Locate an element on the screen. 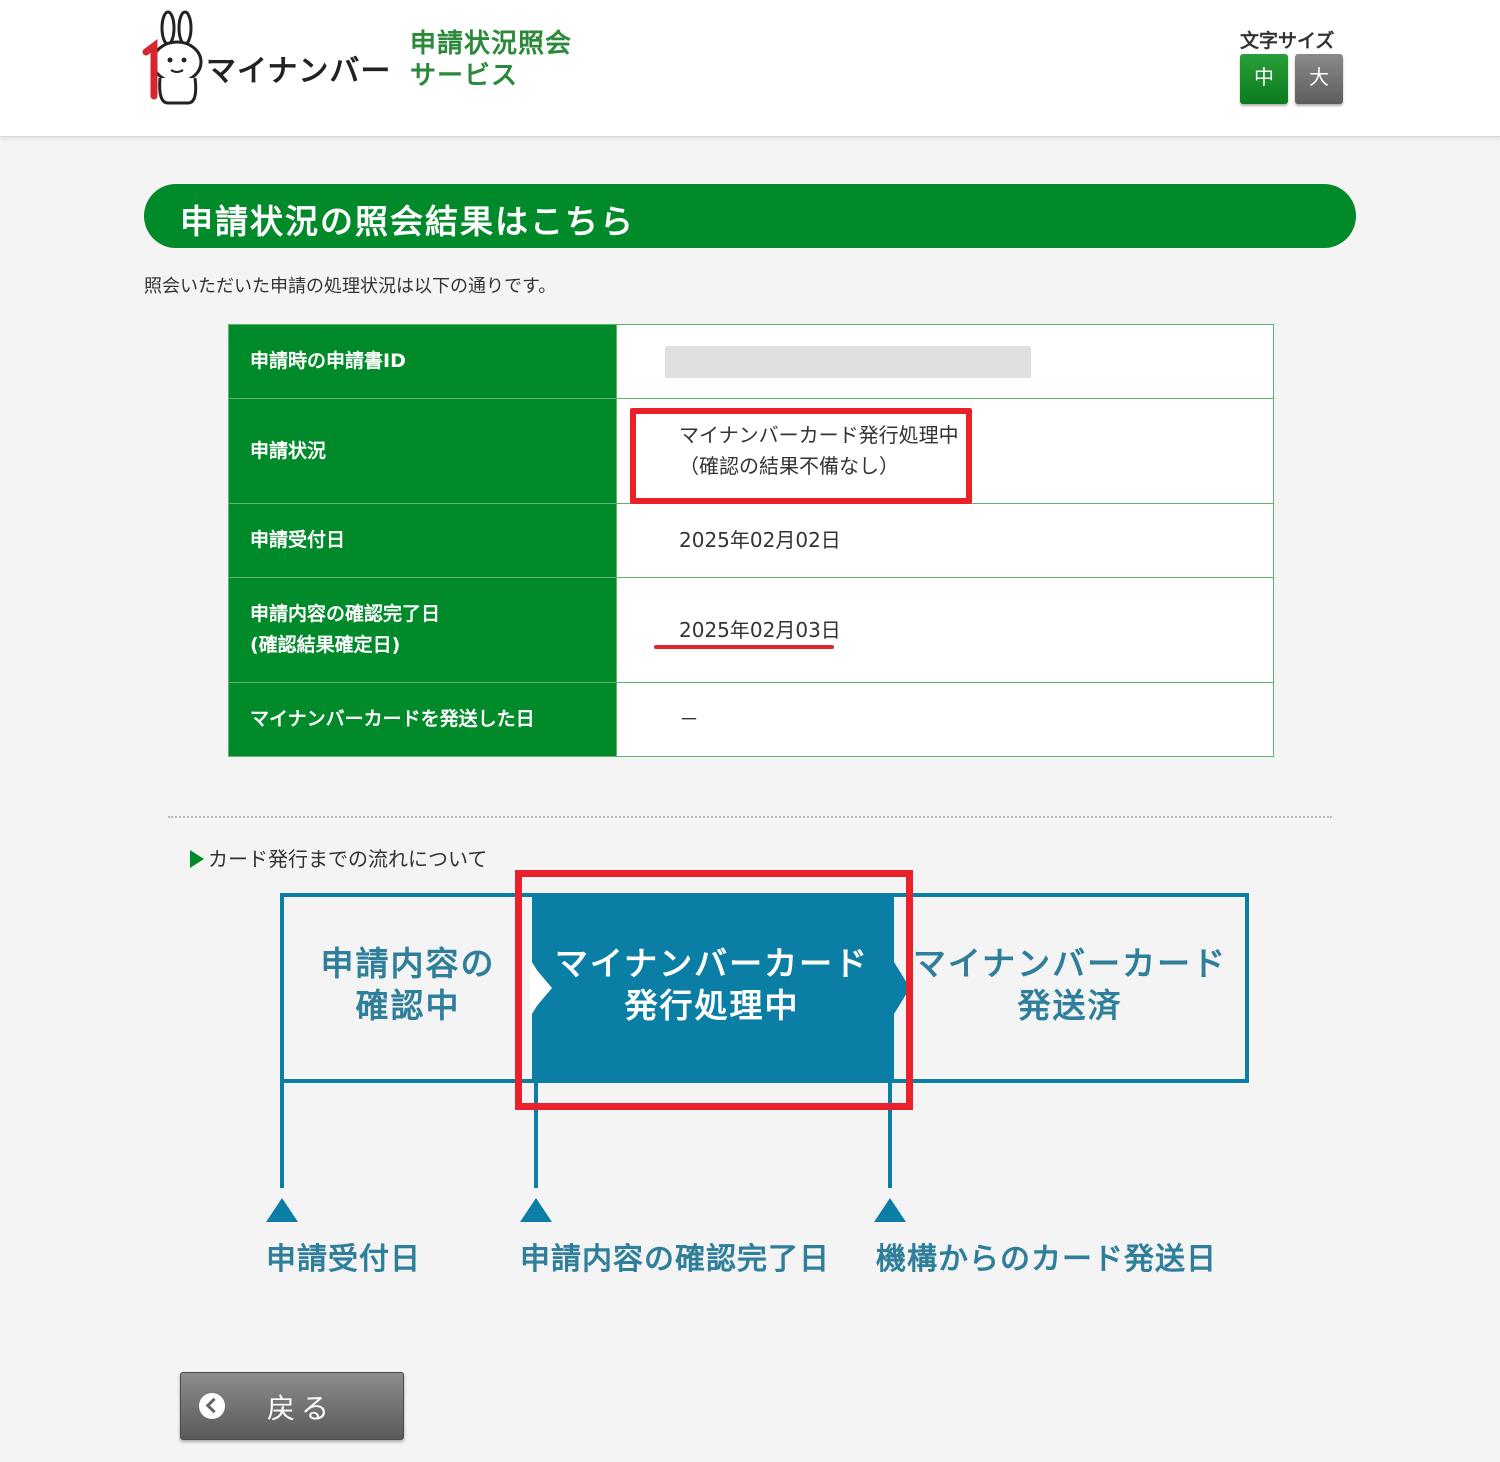 The width and height of the screenshot is (1500, 1462). font-size-medium-button: 中 is located at coordinates (1264, 79).